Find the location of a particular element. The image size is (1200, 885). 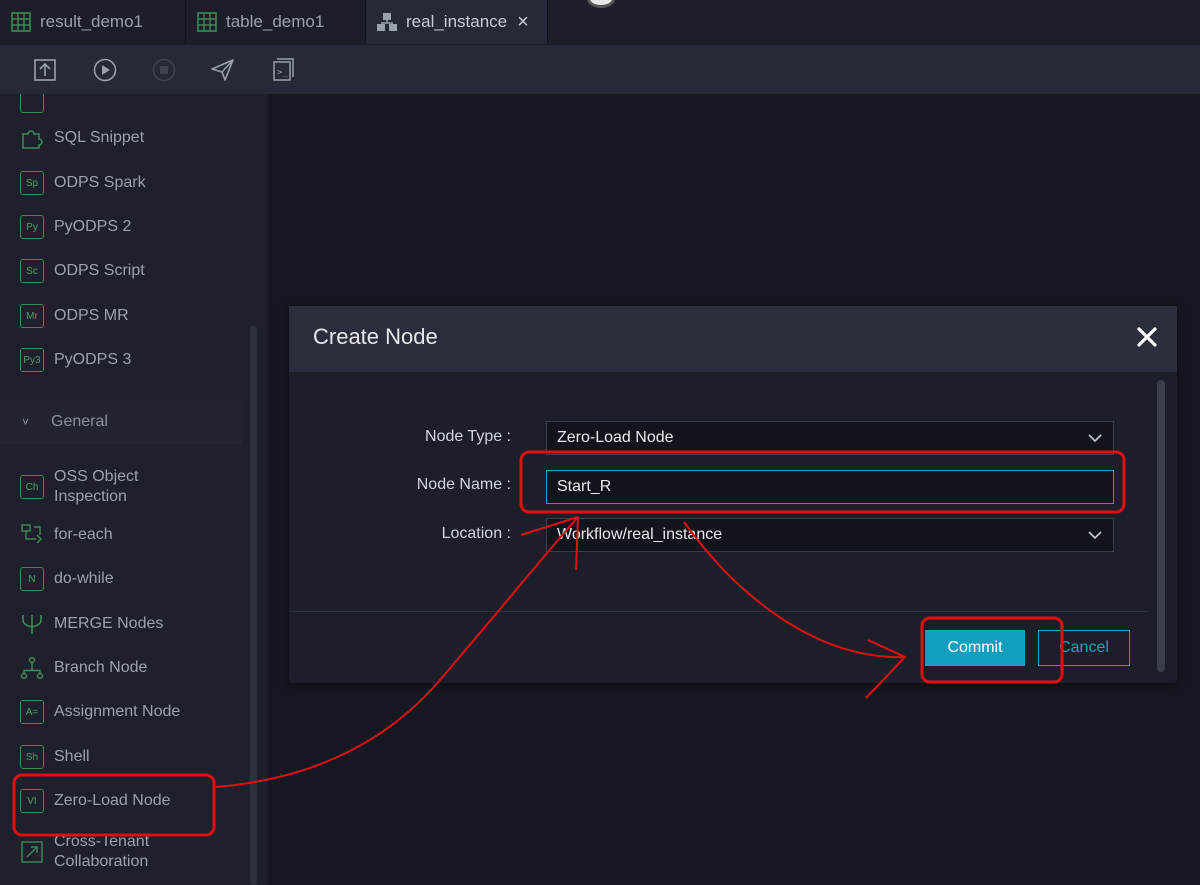

cross-tenant-icon is located at coordinates (32, 852).